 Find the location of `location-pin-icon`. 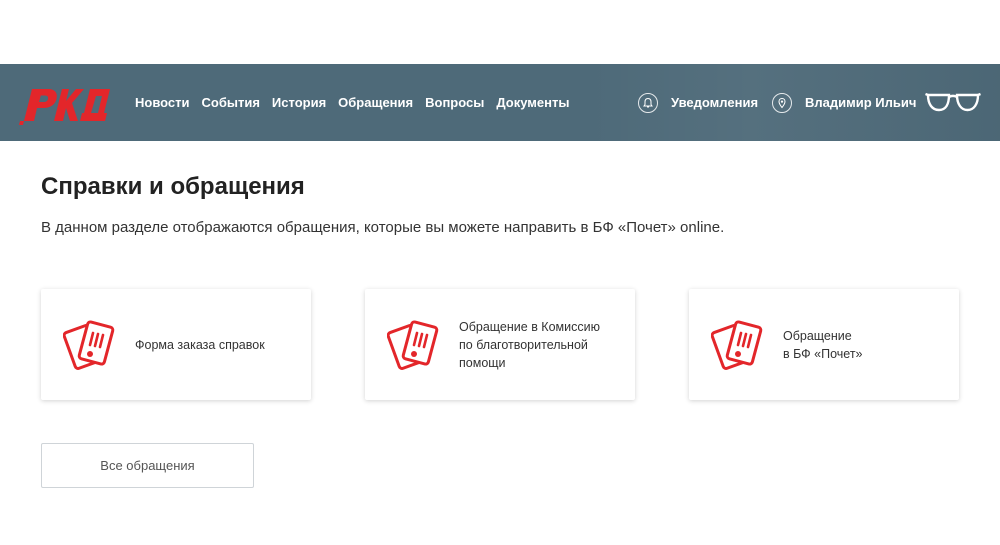

location-pin-icon is located at coordinates (782, 102).